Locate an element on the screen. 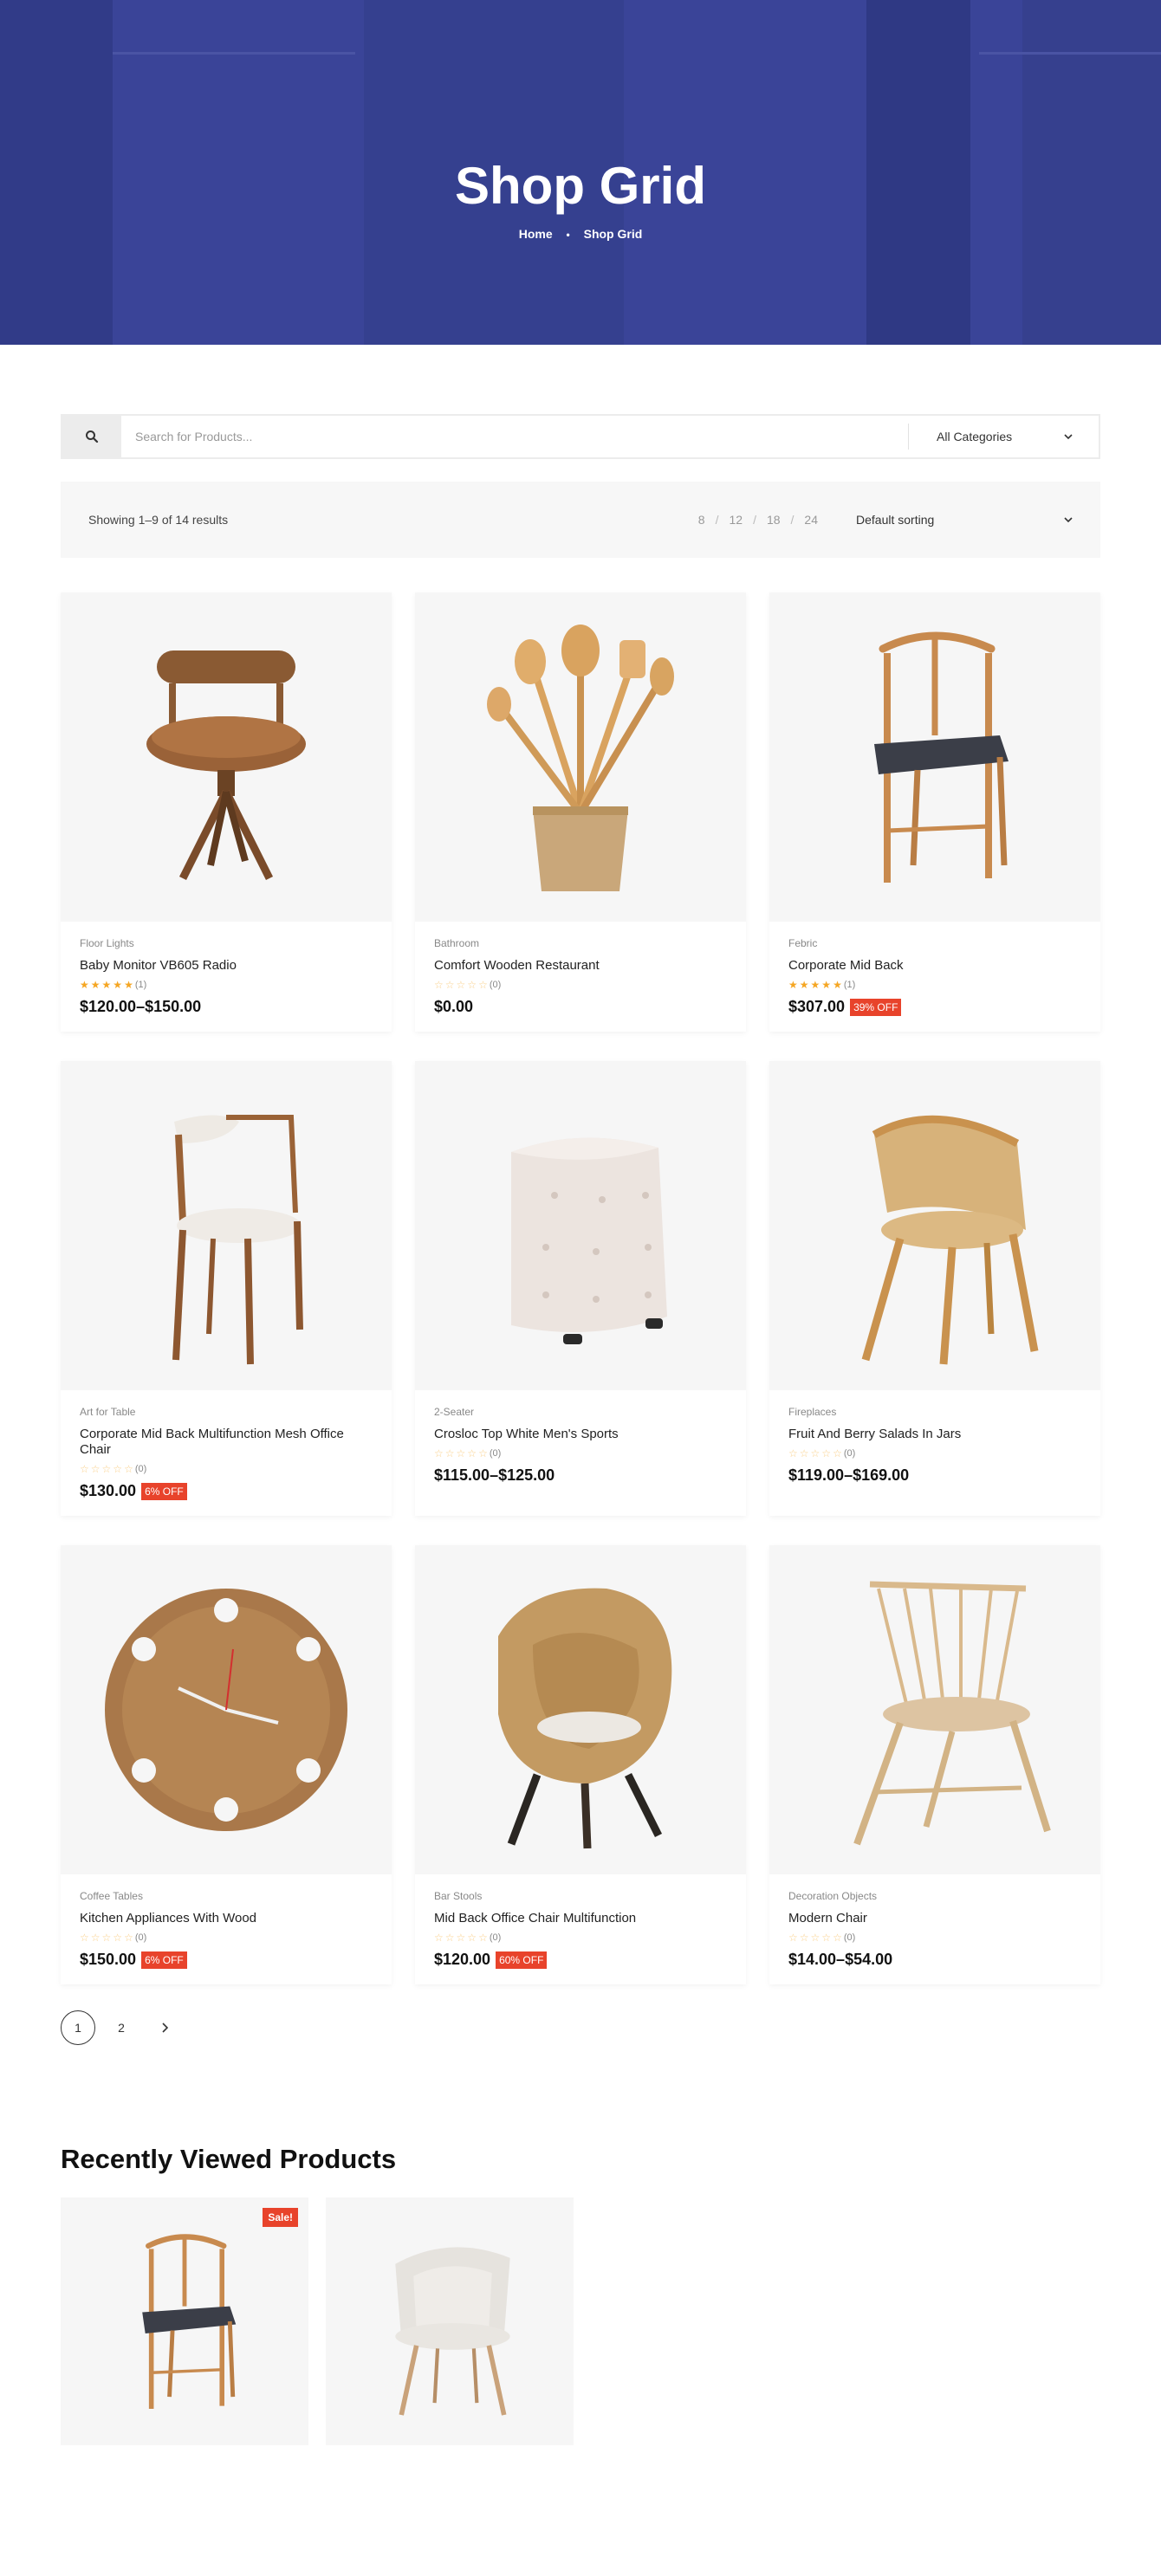 Image resolution: width=1161 pixels, height=2576 pixels. next-page-button is located at coordinates (165, 2027).